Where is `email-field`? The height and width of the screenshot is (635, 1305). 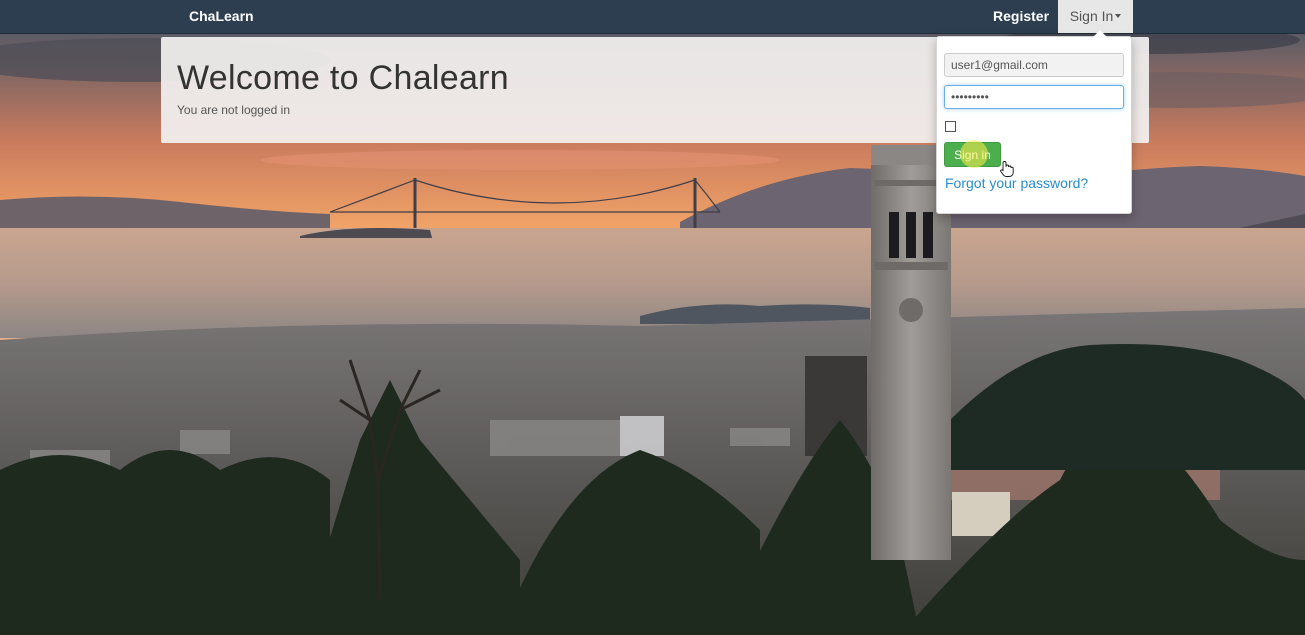
email-field is located at coordinates (1034, 65).